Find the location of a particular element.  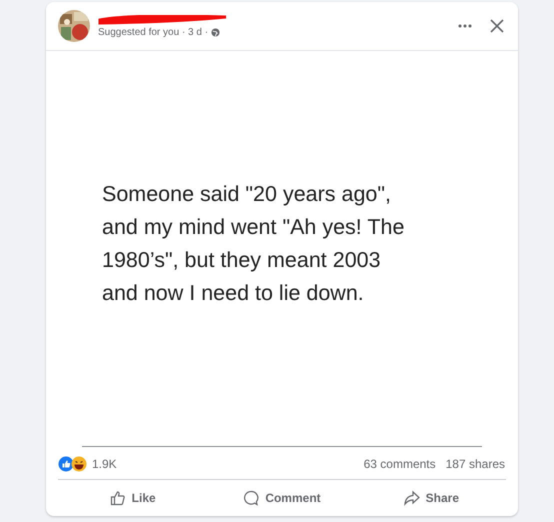

comment-count: 63 comments is located at coordinates (400, 464).